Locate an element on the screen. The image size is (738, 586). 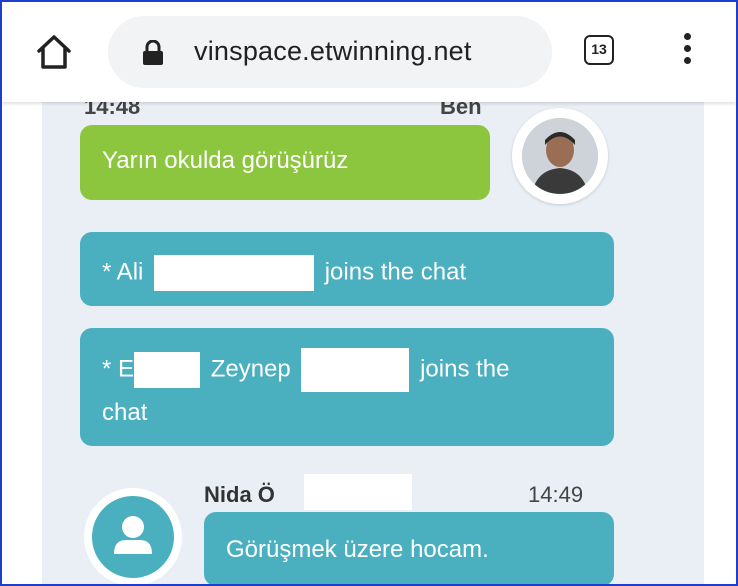
system-message-bubble: * Ali joins the chat is located at coordinates (347, 269).